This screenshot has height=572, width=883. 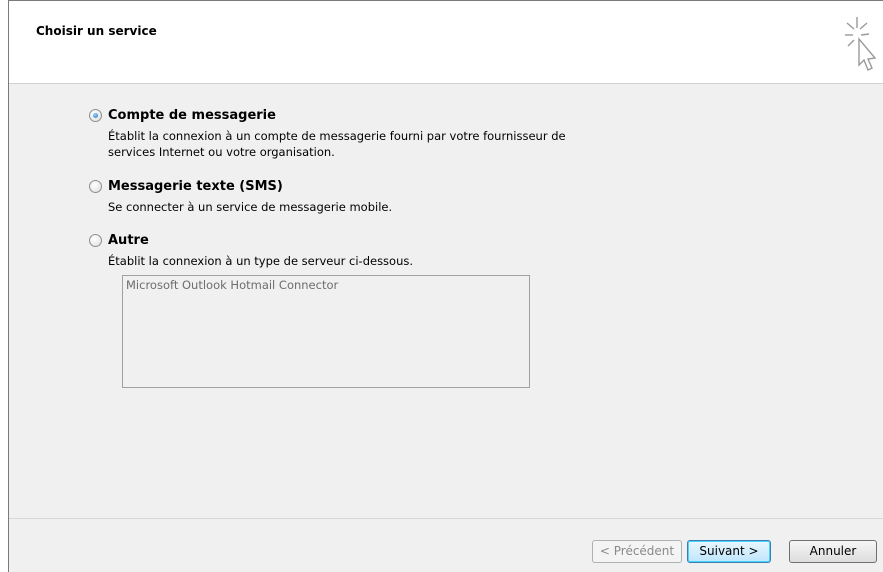 What do you see at coordinates (637, 551) in the screenshot?
I see `previous-button: < Précédent` at bounding box center [637, 551].